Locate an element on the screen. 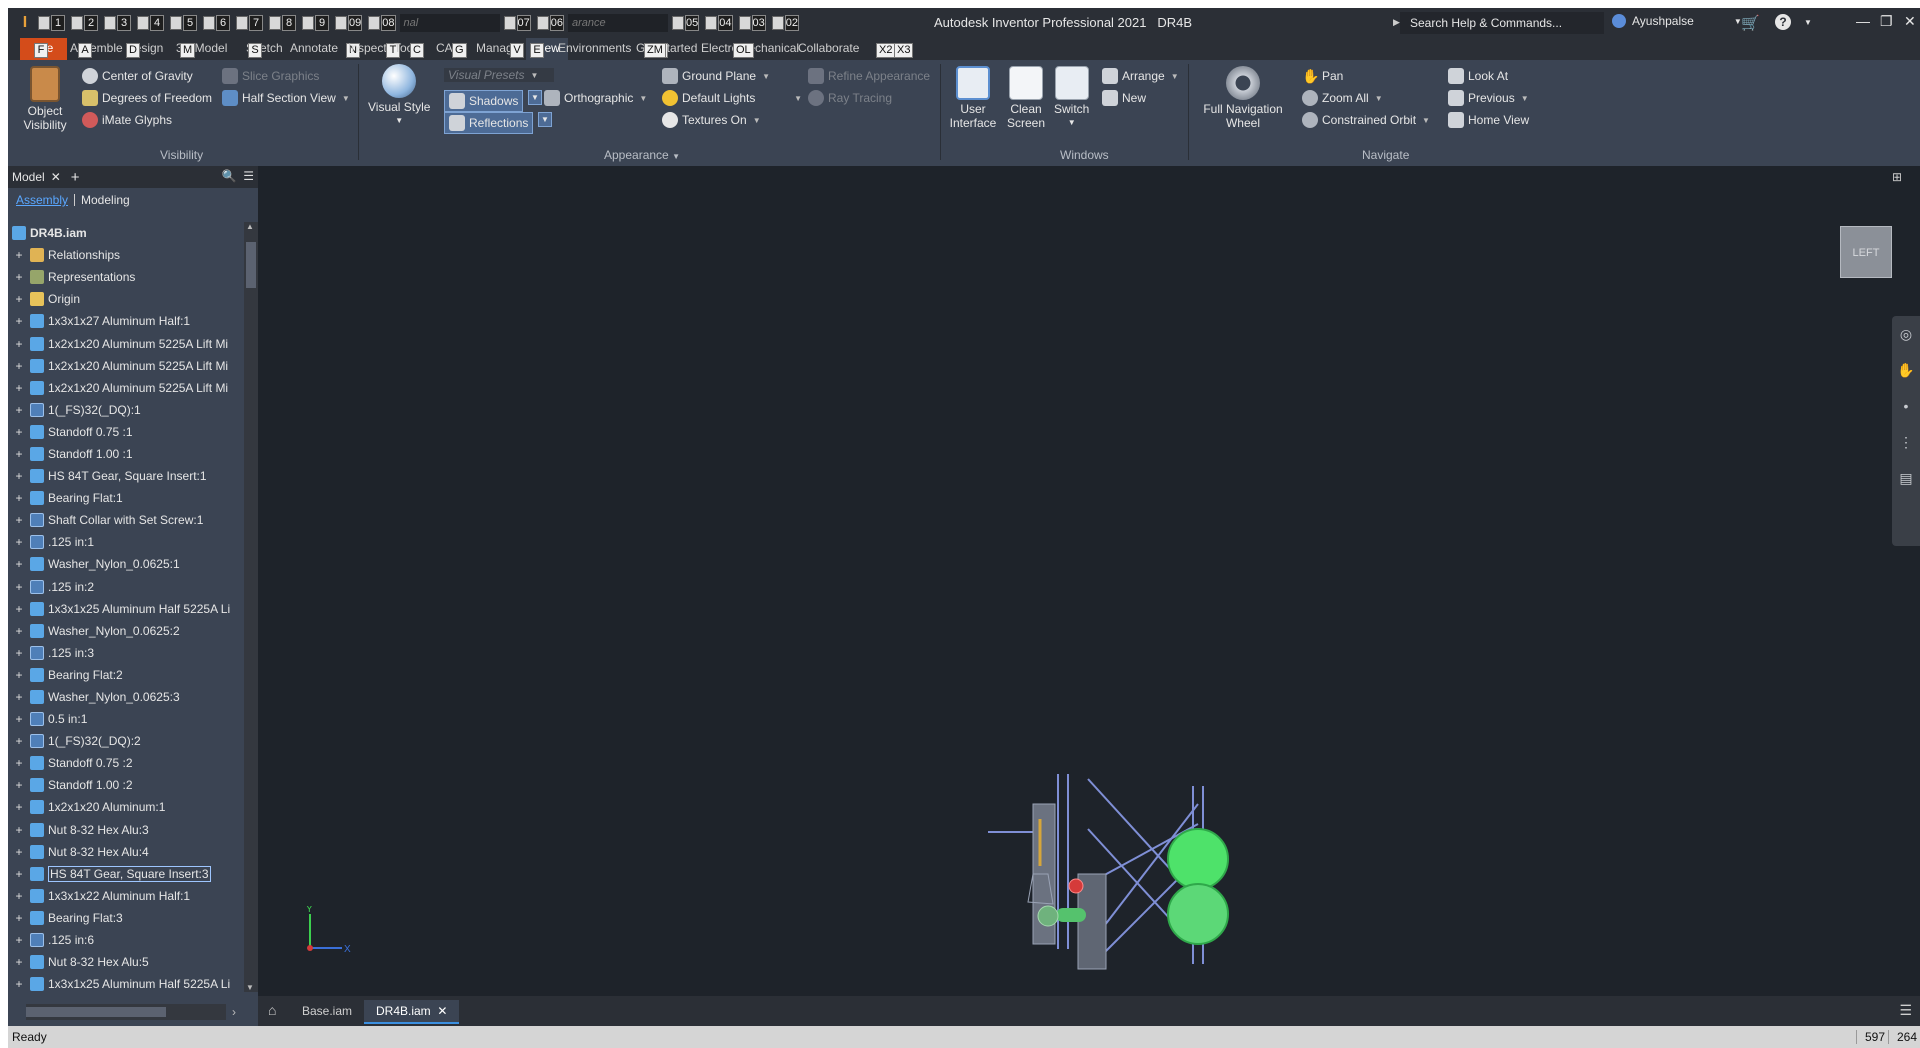  quick-access-button: 04 is located at coordinates (718, 23).